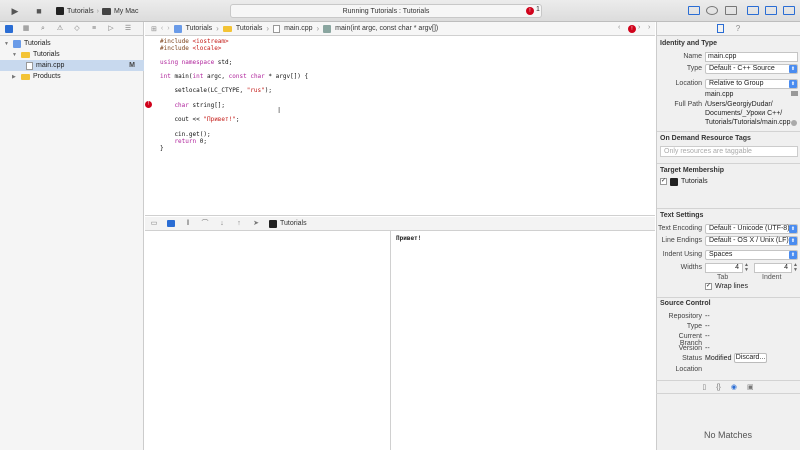  I want to click on nav-item-products: ▶ Products, so click(72, 76).